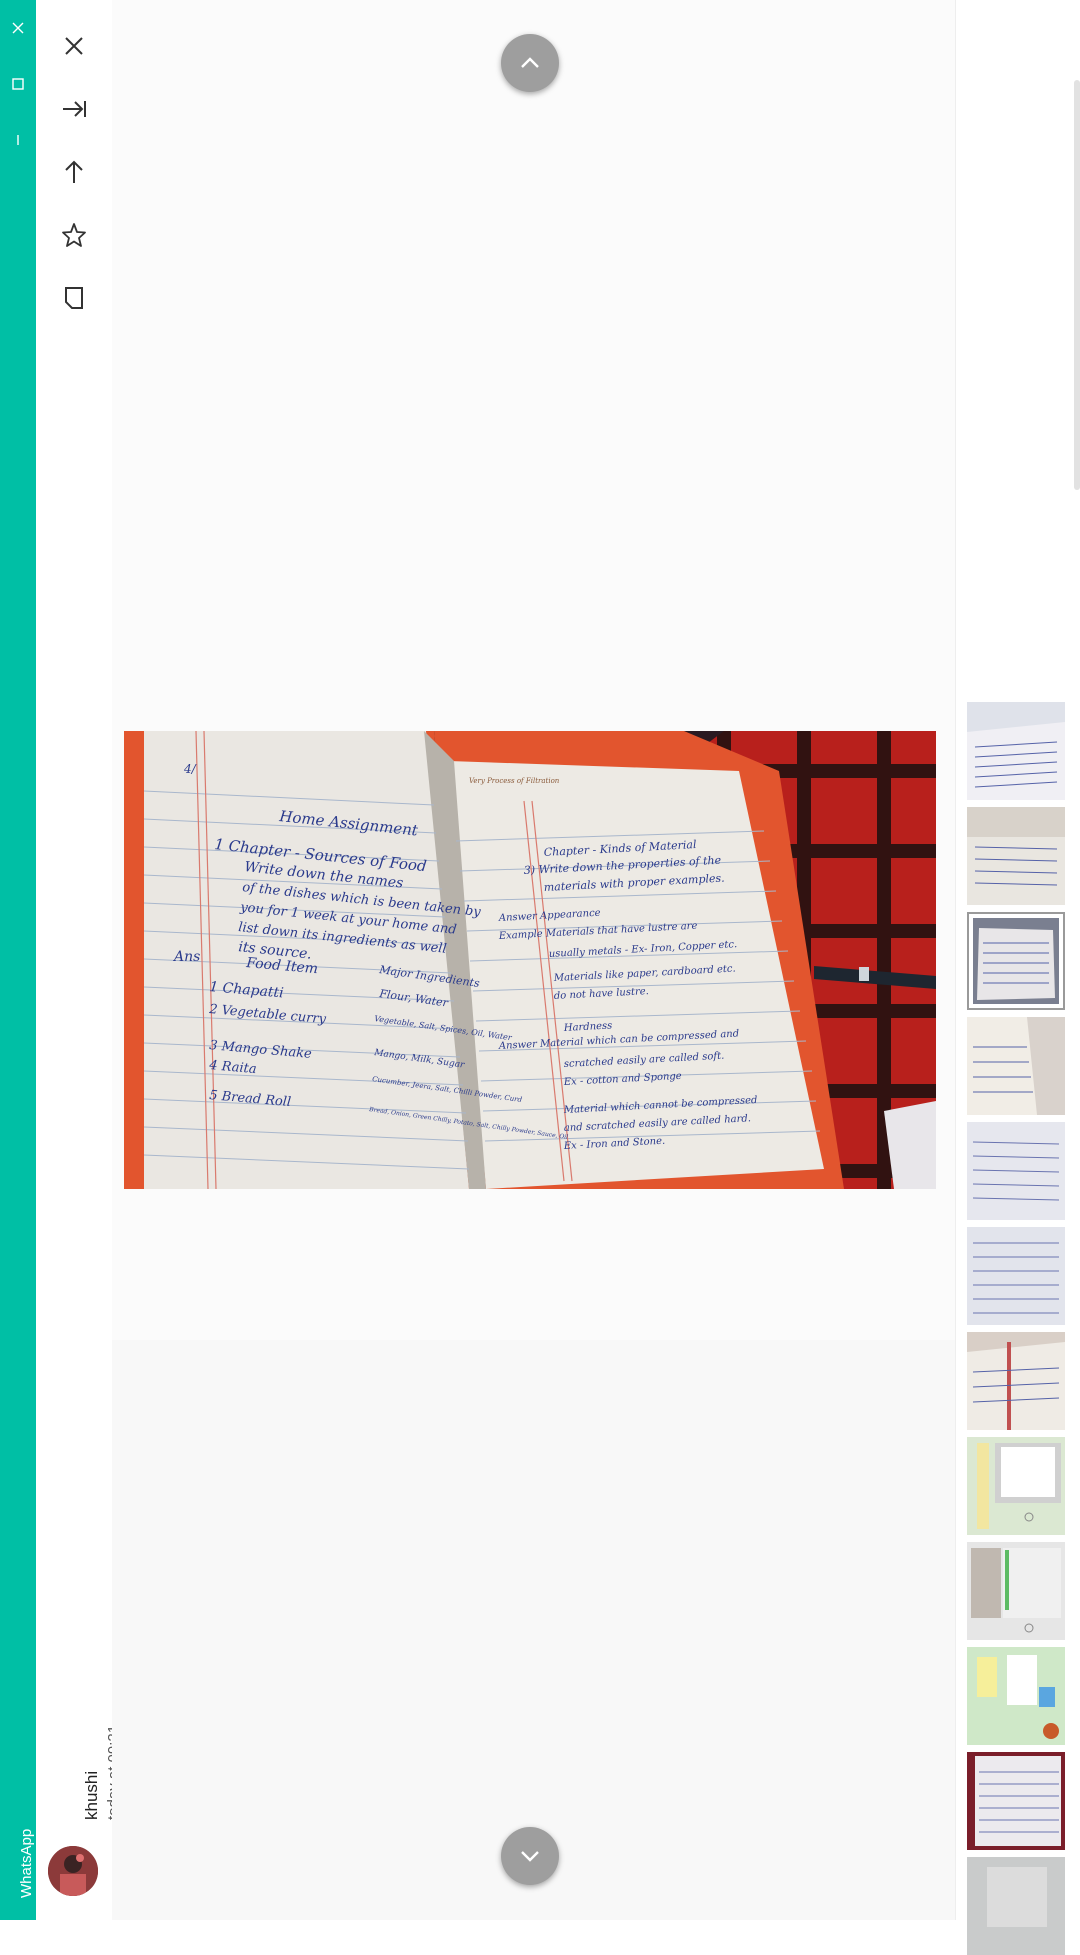 The image size is (1080, 1955). Describe the element at coordinates (190, 769) in the screenshot. I see `photo-text-0: 4/` at that location.